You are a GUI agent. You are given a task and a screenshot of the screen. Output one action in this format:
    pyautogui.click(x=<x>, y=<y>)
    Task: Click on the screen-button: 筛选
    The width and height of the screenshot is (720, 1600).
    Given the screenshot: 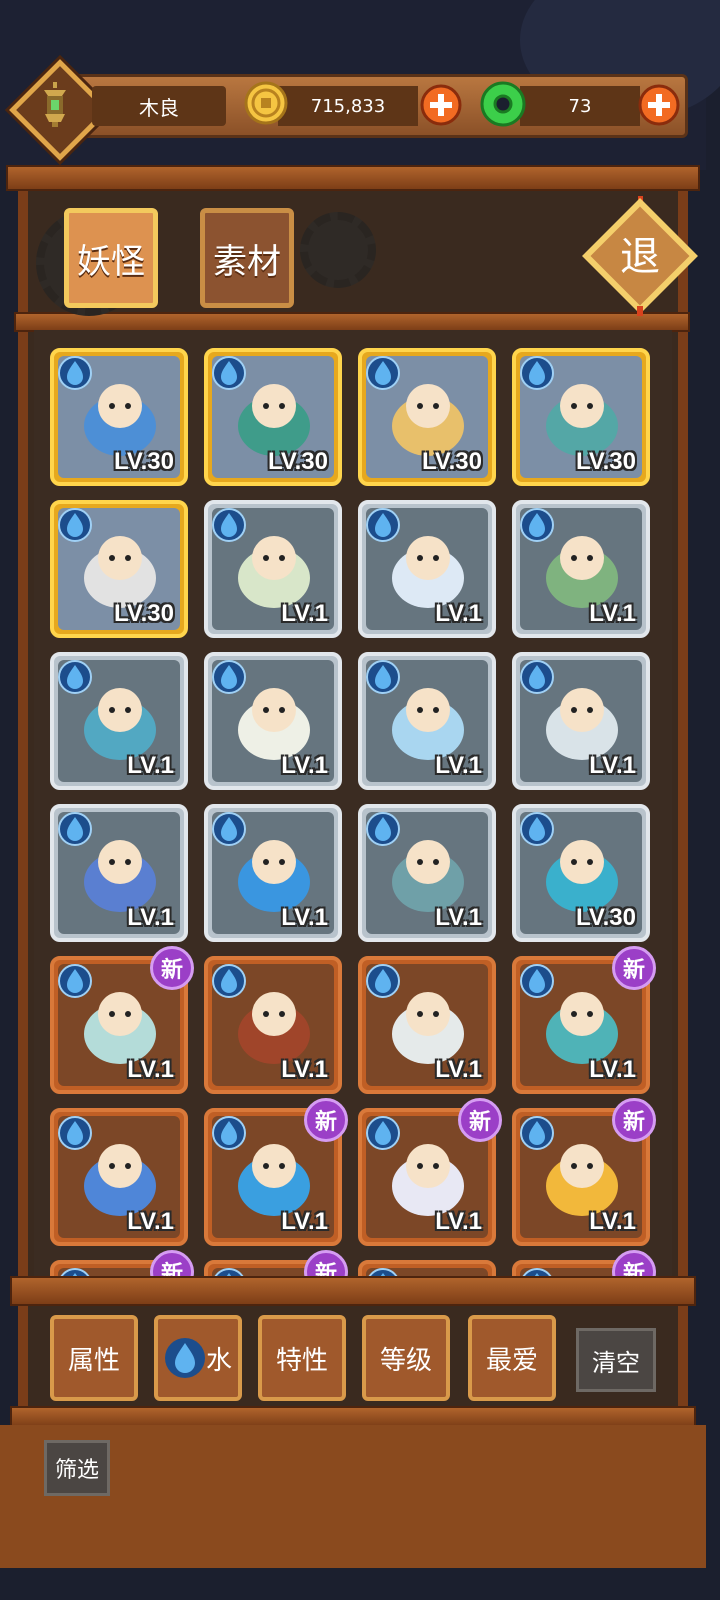 What is the action you would take?
    pyautogui.click(x=77, y=1468)
    